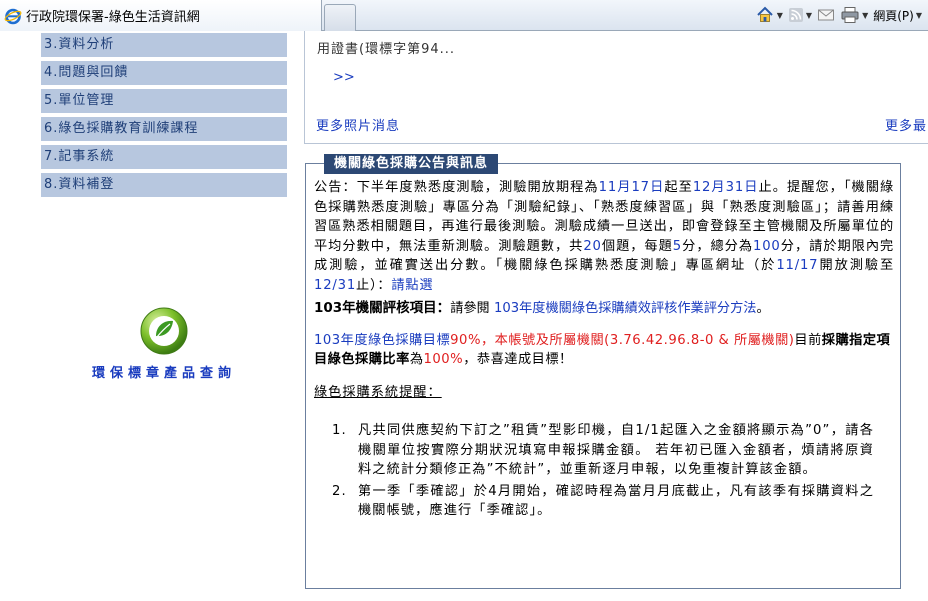 The height and width of the screenshot is (601, 928). What do you see at coordinates (113, 17) in the screenshot?
I see `browser-tab-title: 行政院環保署-綠色生活資訊網` at bounding box center [113, 17].